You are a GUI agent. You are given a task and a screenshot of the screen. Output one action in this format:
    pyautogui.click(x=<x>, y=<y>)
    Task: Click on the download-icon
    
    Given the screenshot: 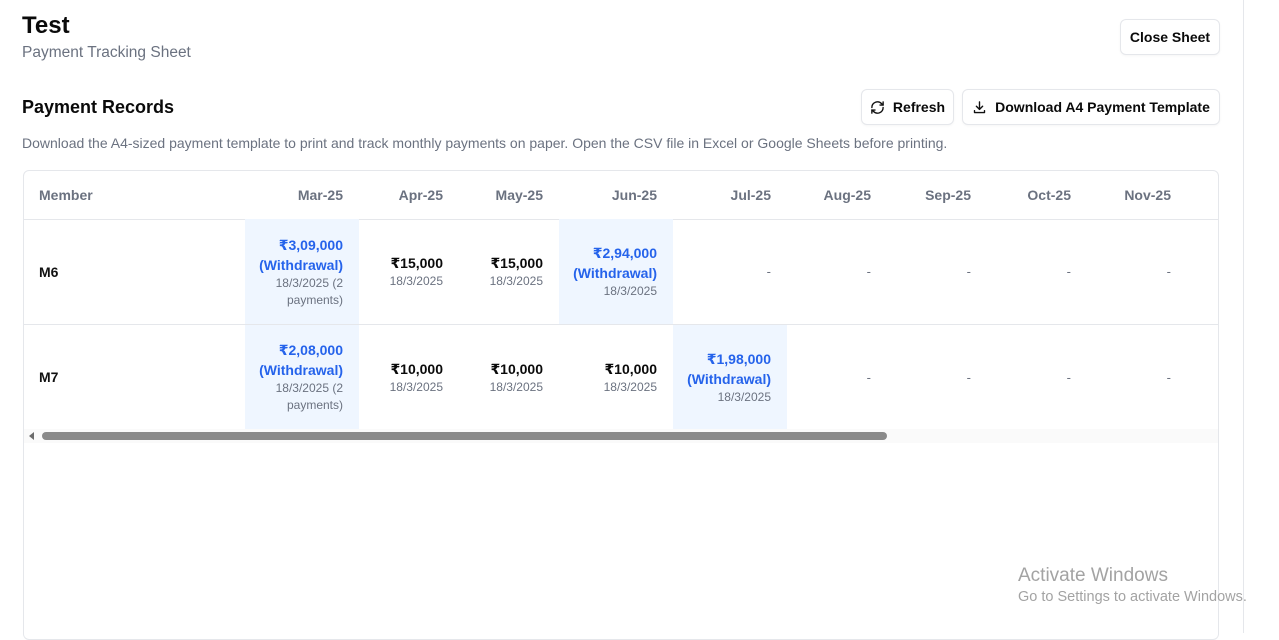 What is the action you would take?
    pyautogui.click(x=979, y=106)
    